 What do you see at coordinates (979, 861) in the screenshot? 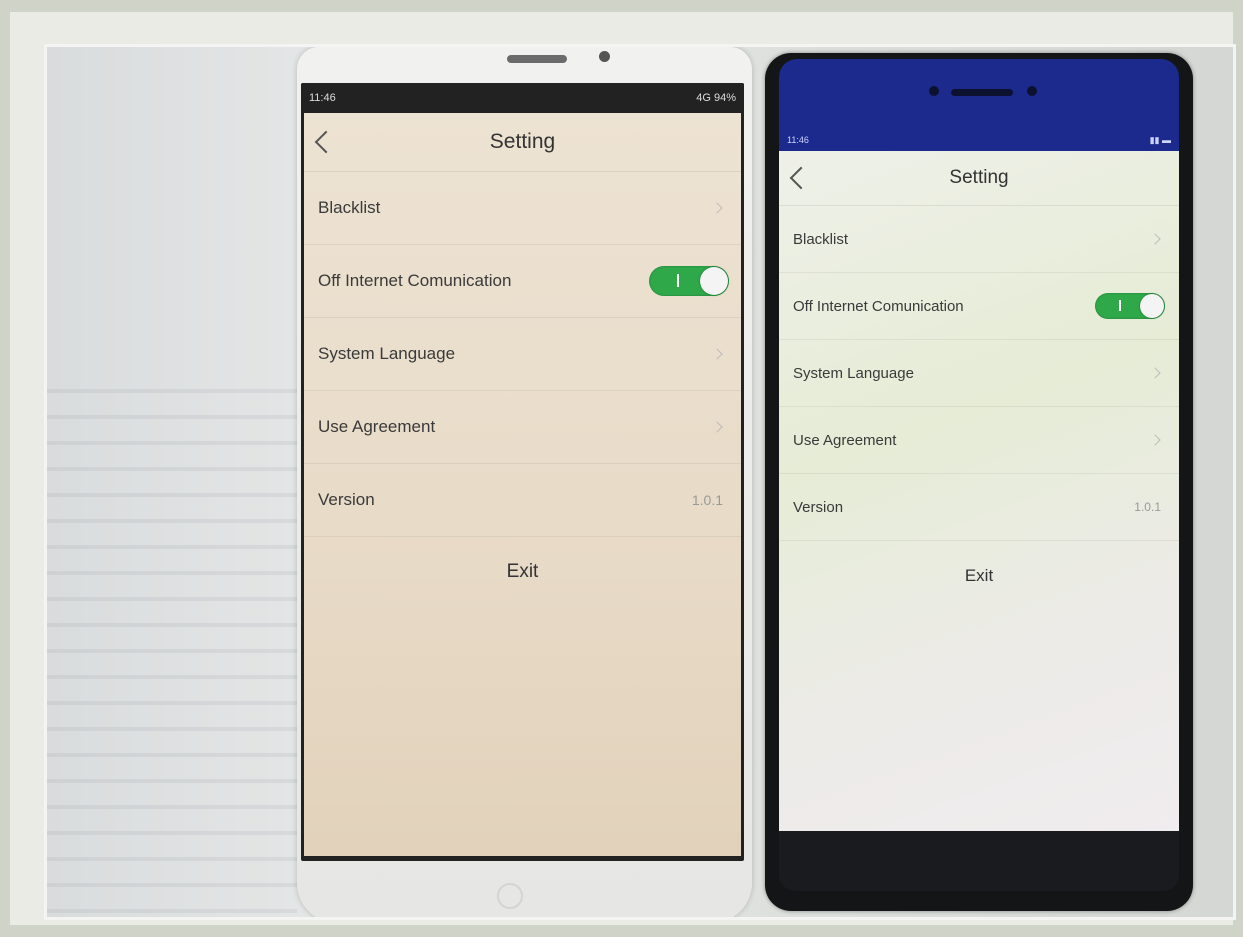
I see `phone-right-bottom-bezel` at bounding box center [979, 861].